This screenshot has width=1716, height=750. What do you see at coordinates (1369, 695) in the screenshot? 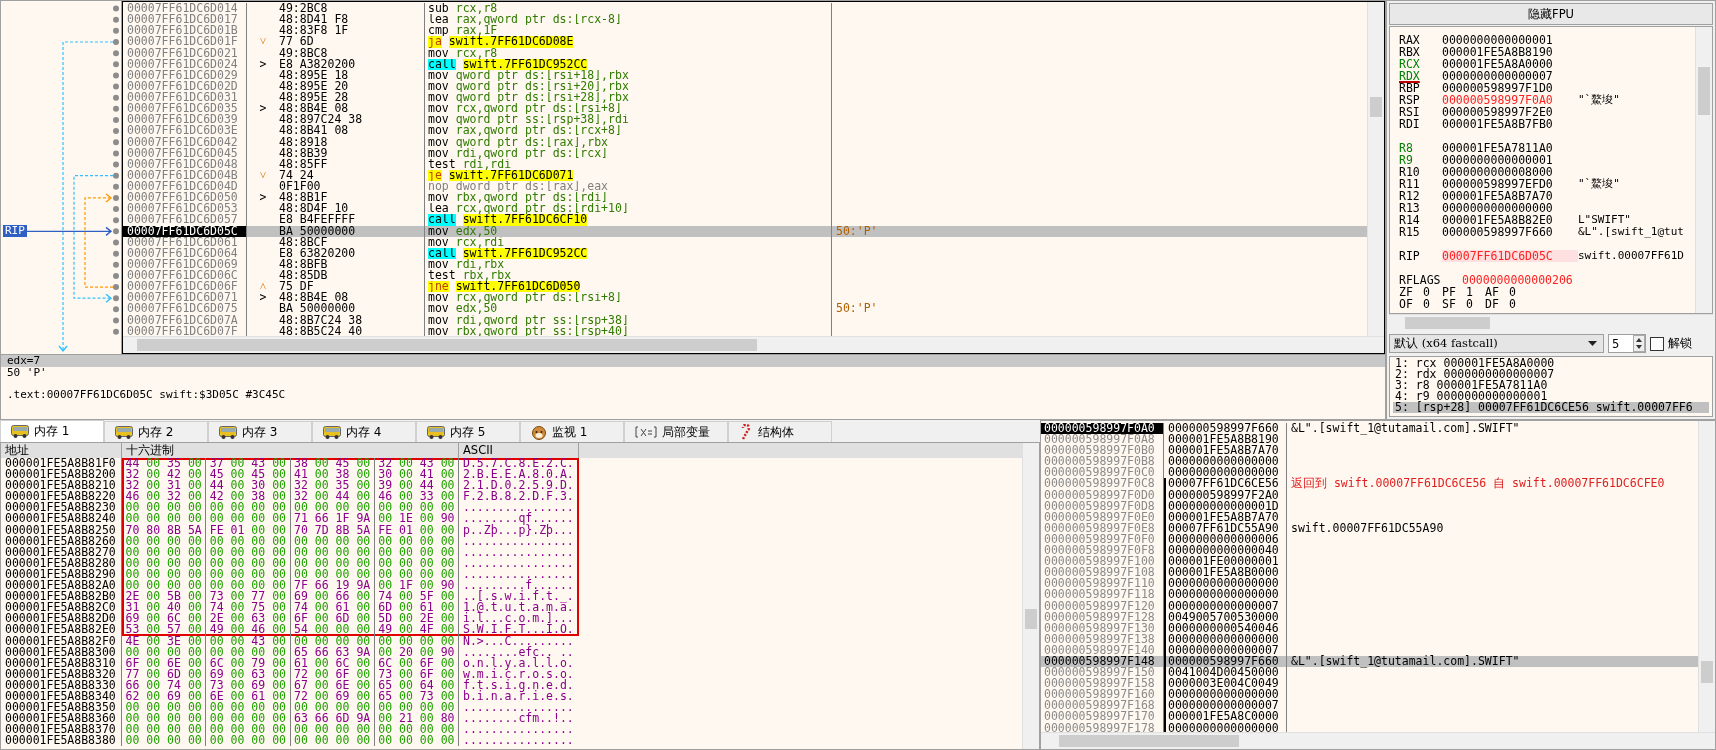
I see `stack-row: 000000598997F160 0000000000000000` at bounding box center [1369, 695].